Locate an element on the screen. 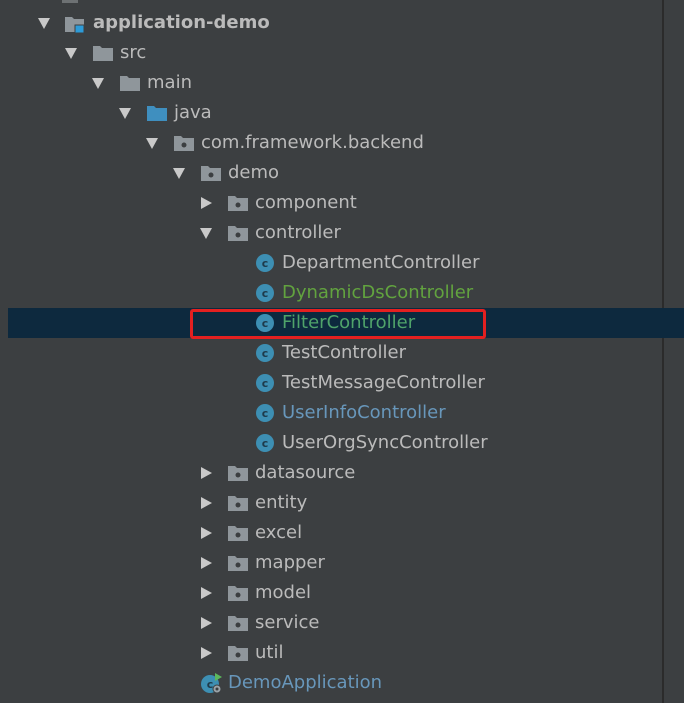 Image resolution: width=684 pixels, height=703 pixels. tree-node-label: UserInfoController is located at coordinates (364, 412).